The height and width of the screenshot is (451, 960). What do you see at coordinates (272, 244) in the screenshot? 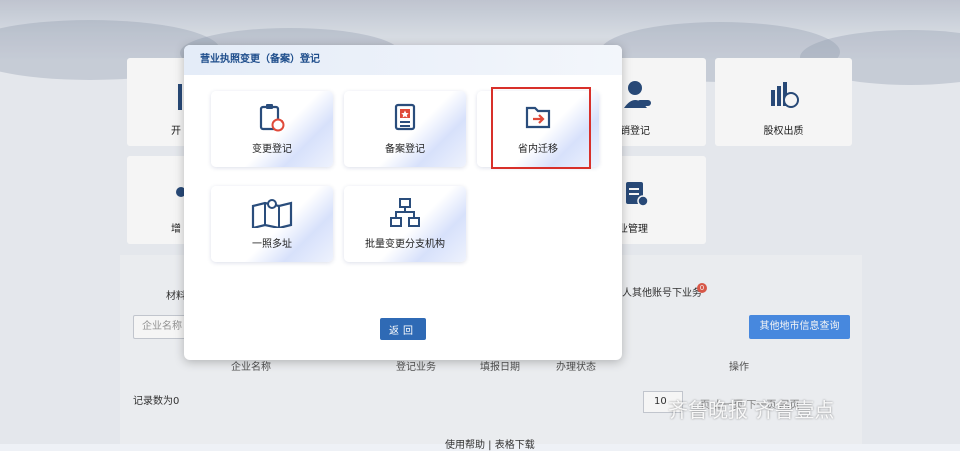
I see `multi-address-label: 一照多址` at bounding box center [272, 244].